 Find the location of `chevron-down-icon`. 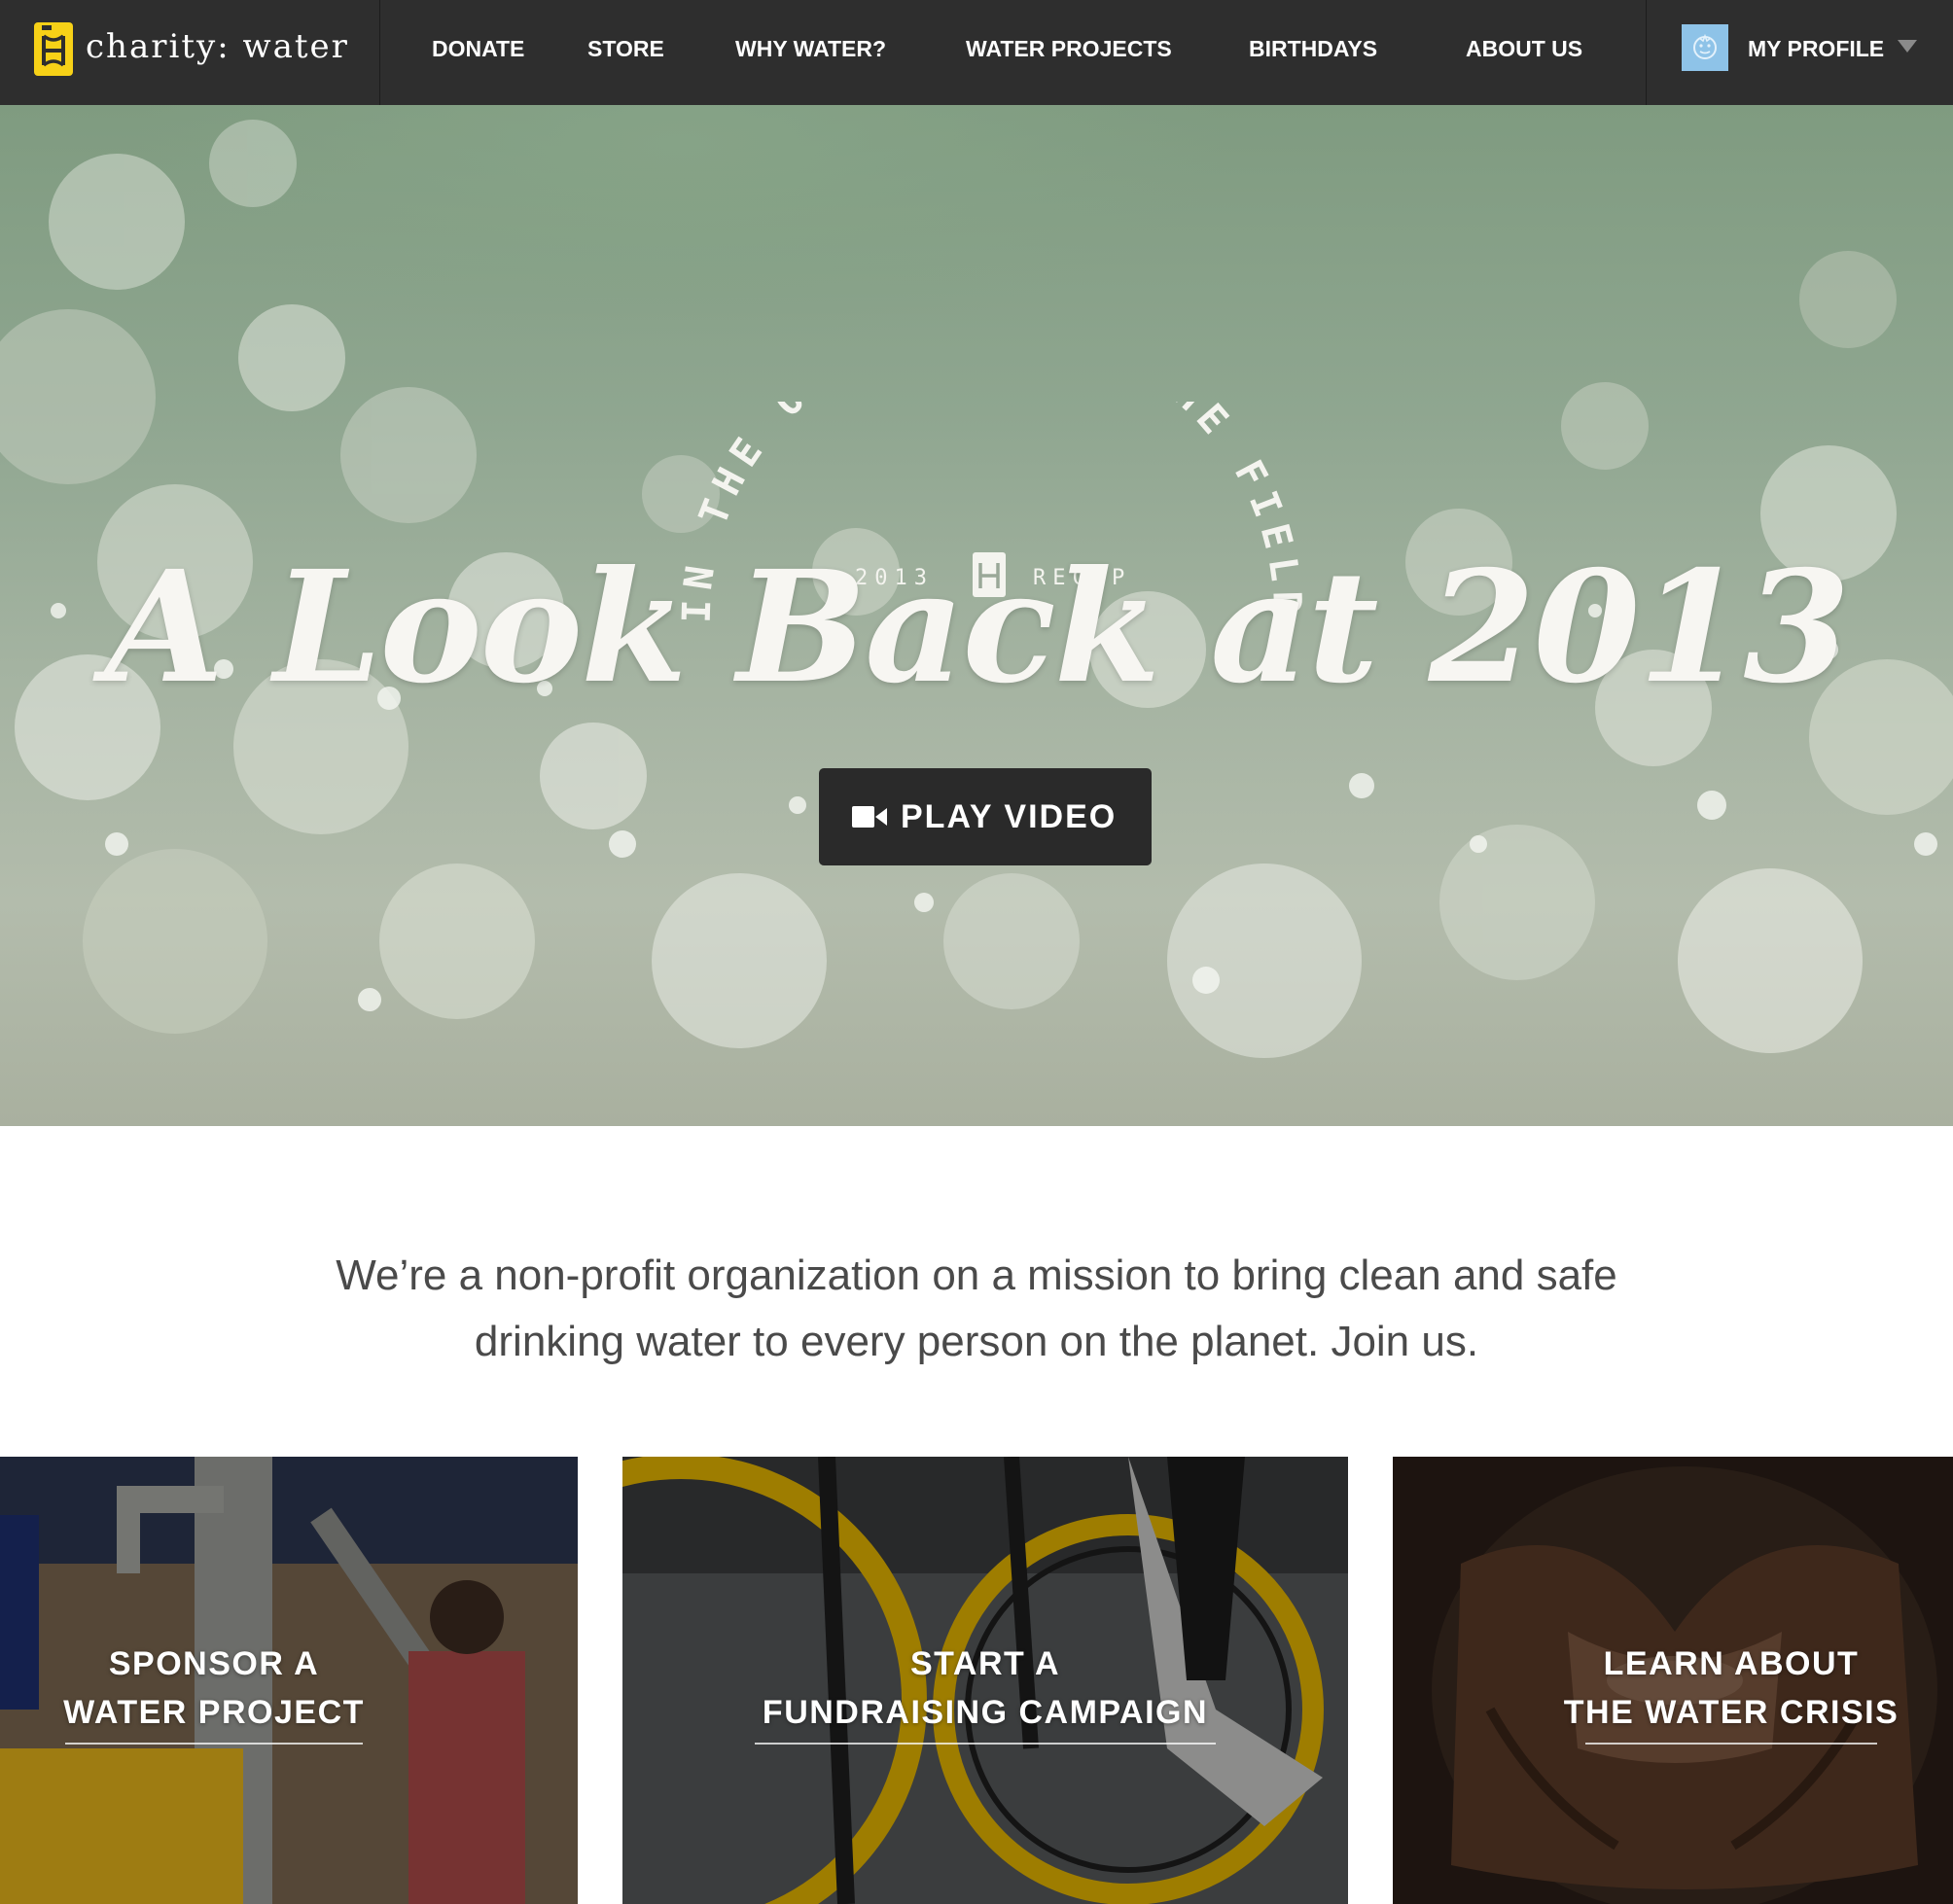

chevron-down-icon is located at coordinates (1907, 46).